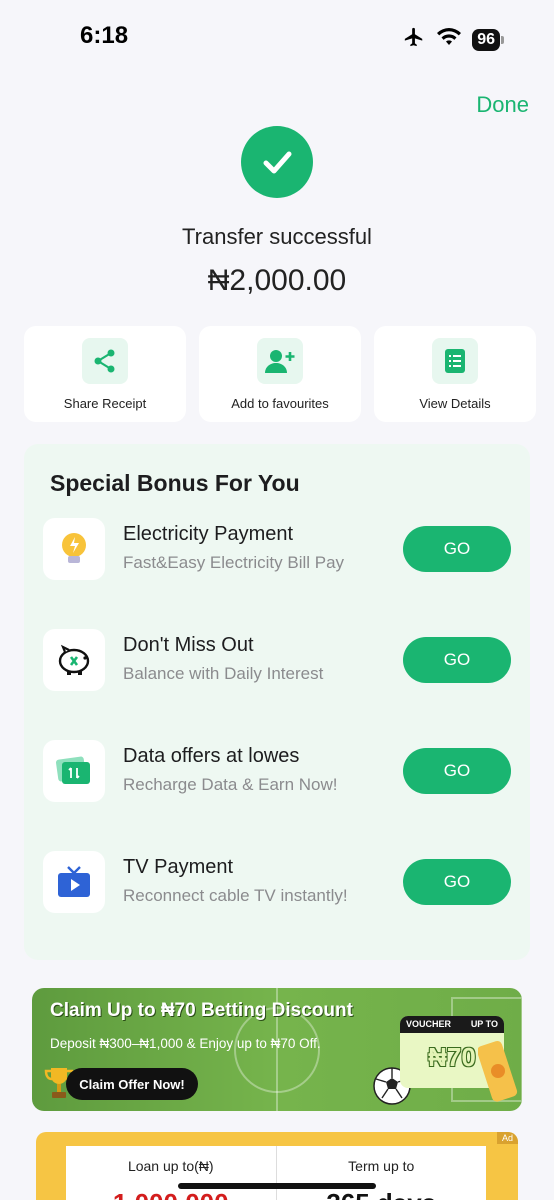  What do you see at coordinates (234, 562) in the screenshot?
I see `bonus-item-desc: Fast&Easy Electricity Bill Pay` at bounding box center [234, 562].